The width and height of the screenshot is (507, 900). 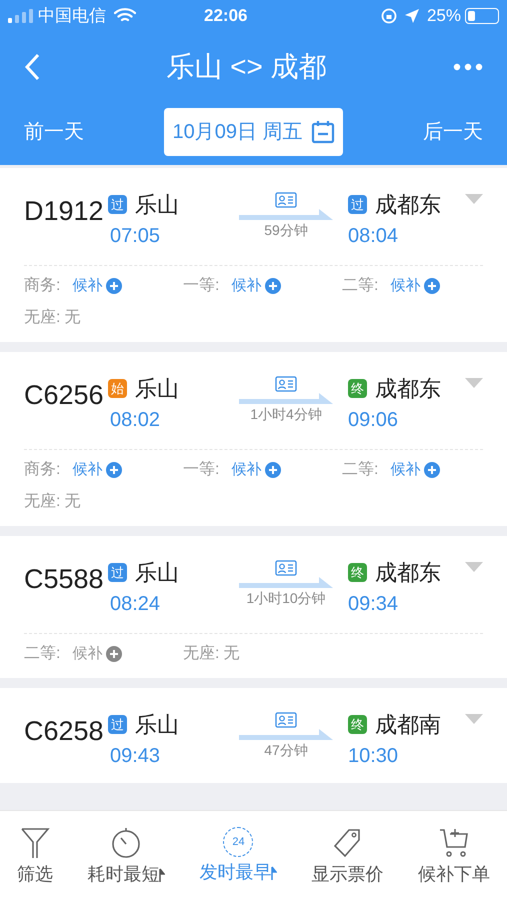 What do you see at coordinates (411, 16) in the screenshot?
I see `location-arrow-icon` at bounding box center [411, 16].